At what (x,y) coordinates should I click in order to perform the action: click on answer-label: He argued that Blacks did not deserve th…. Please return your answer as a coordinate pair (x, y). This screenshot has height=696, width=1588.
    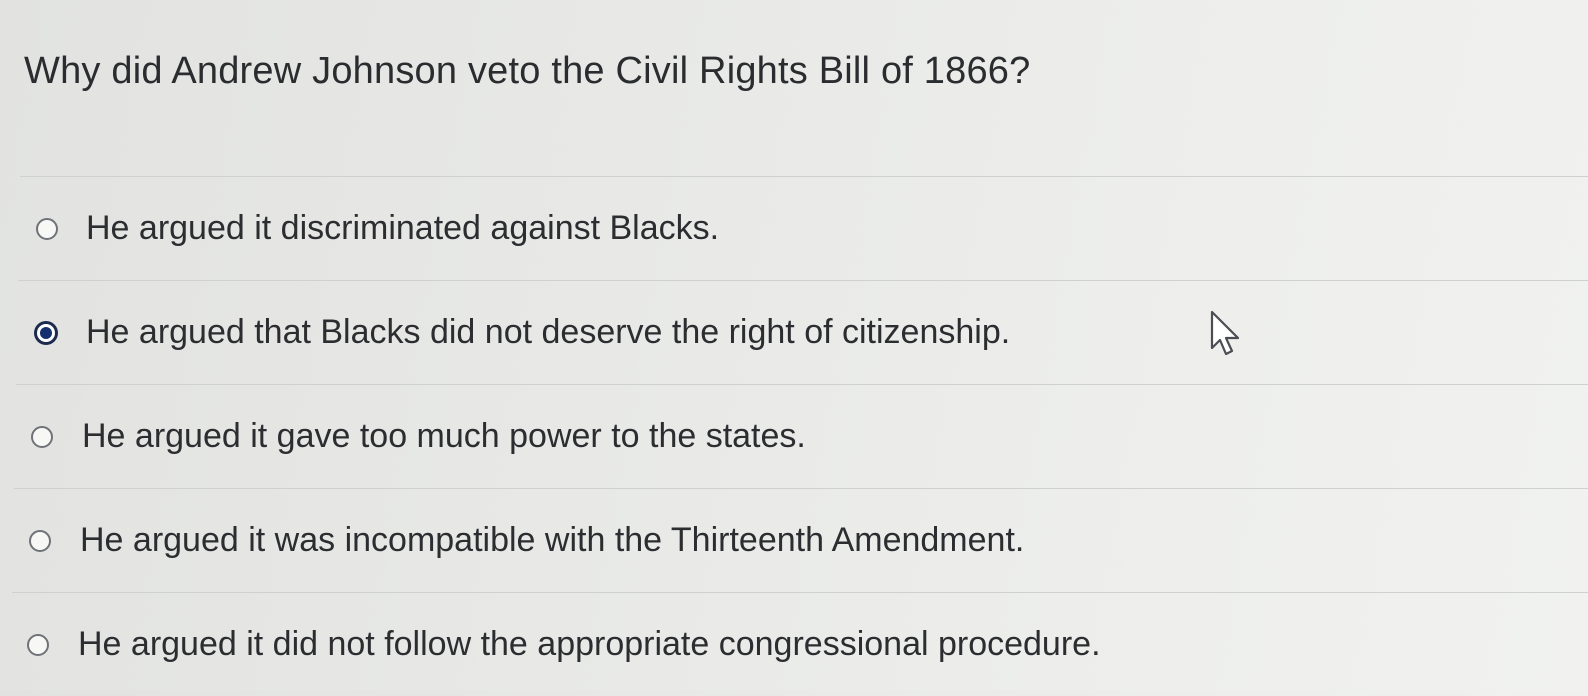
    Looking at the image, I should click on (548, 332).